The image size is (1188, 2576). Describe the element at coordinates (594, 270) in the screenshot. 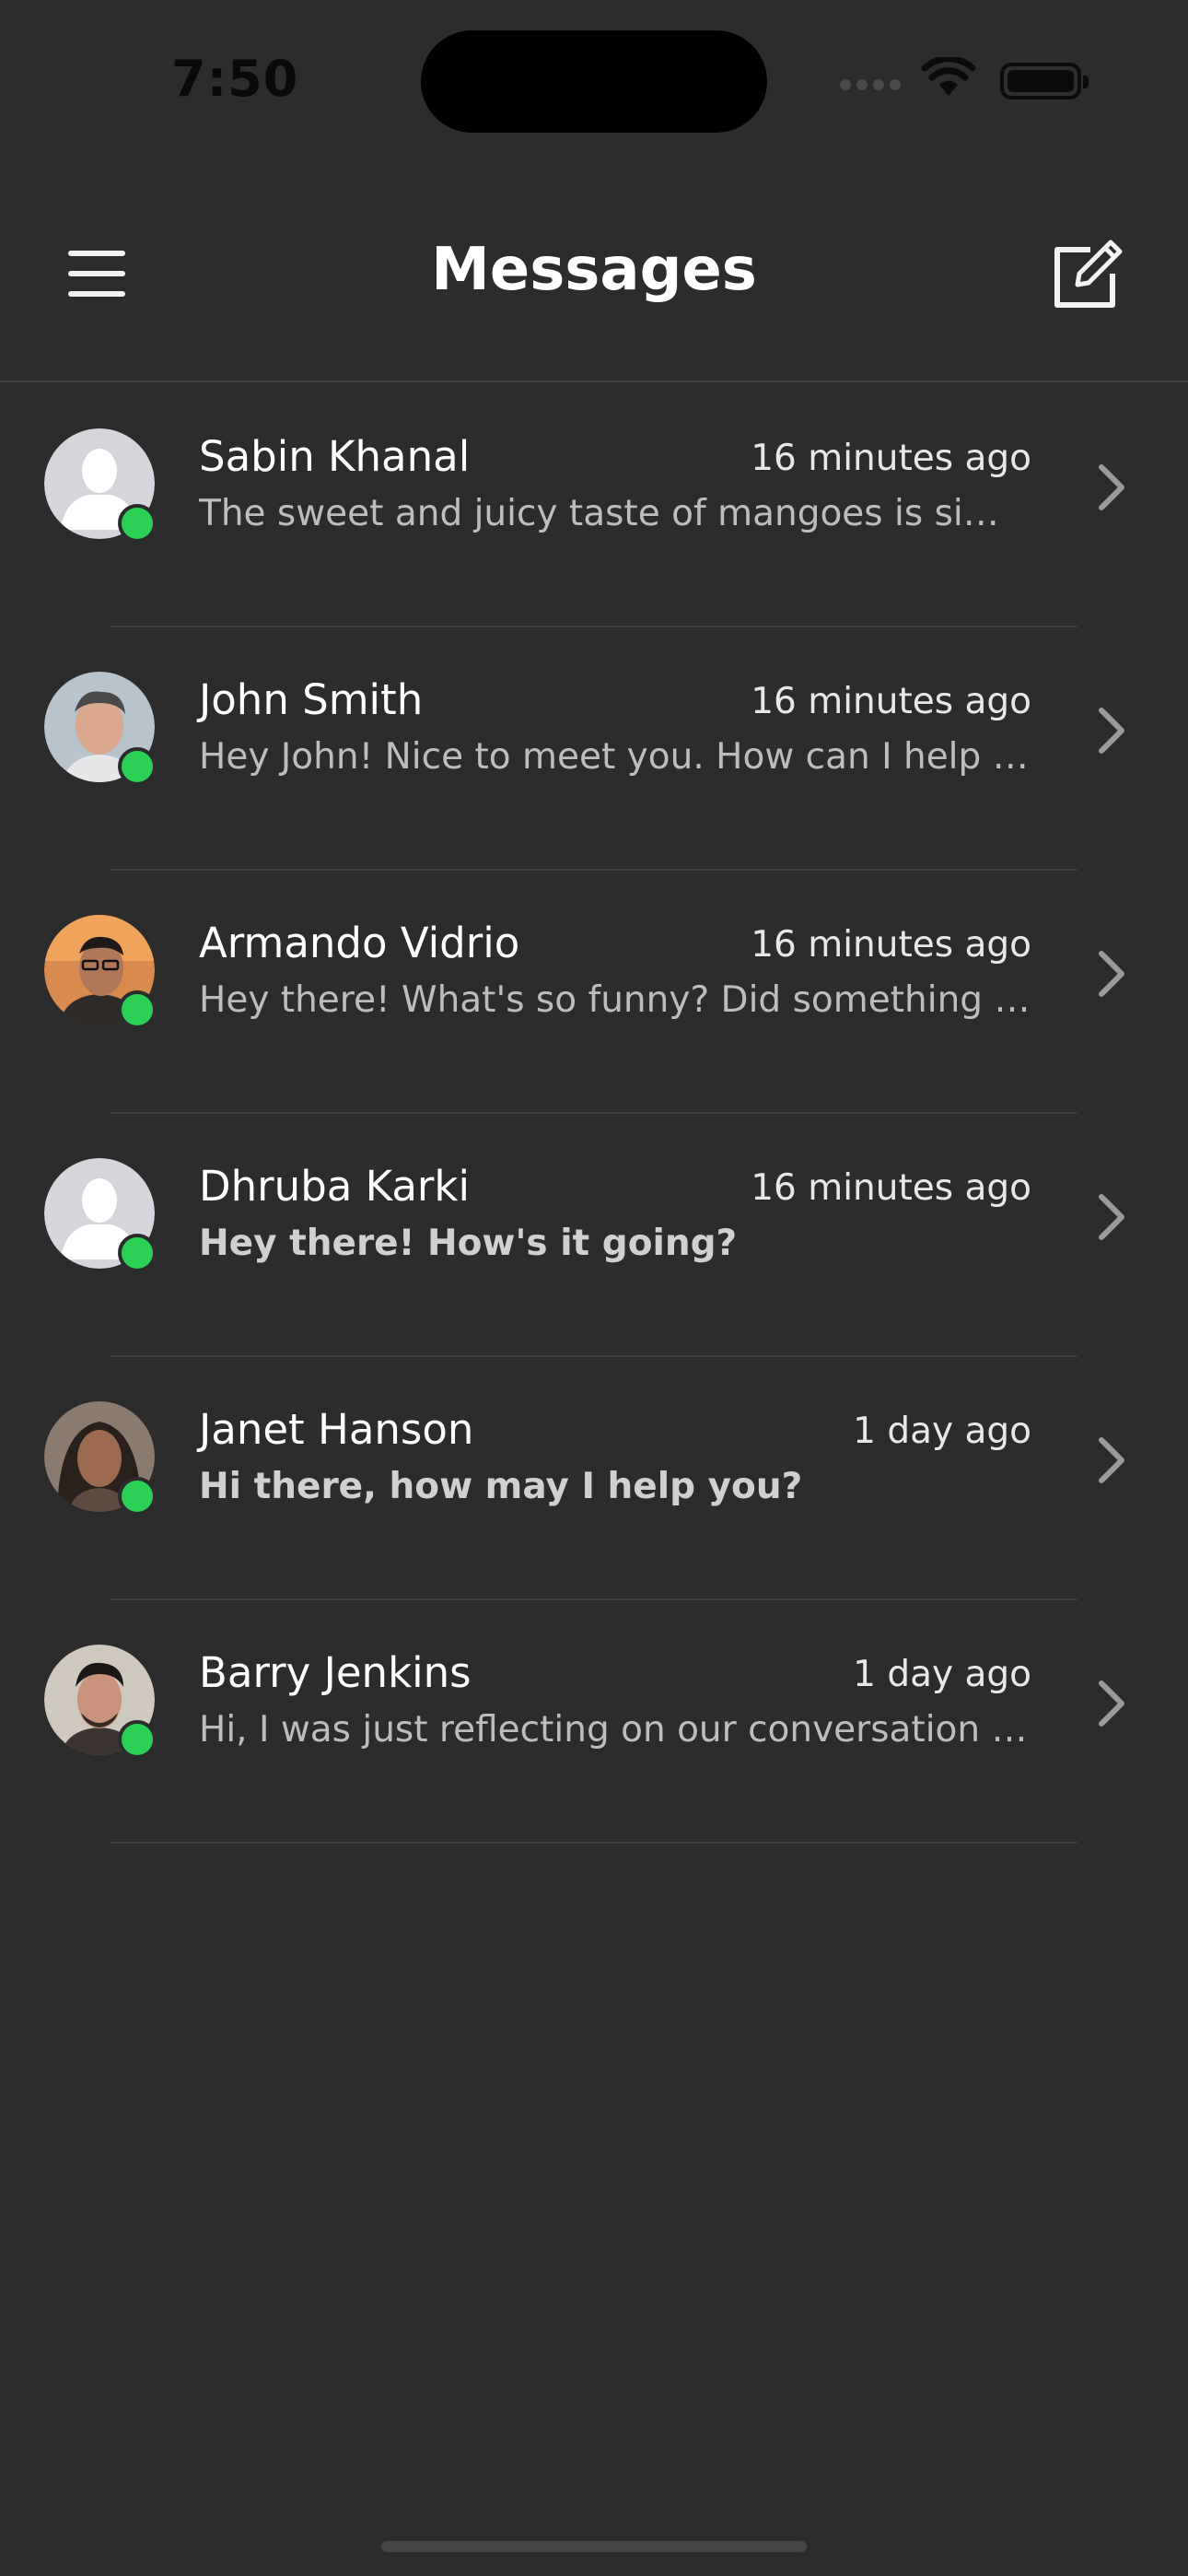

I see `page-title: Messages` at that location.